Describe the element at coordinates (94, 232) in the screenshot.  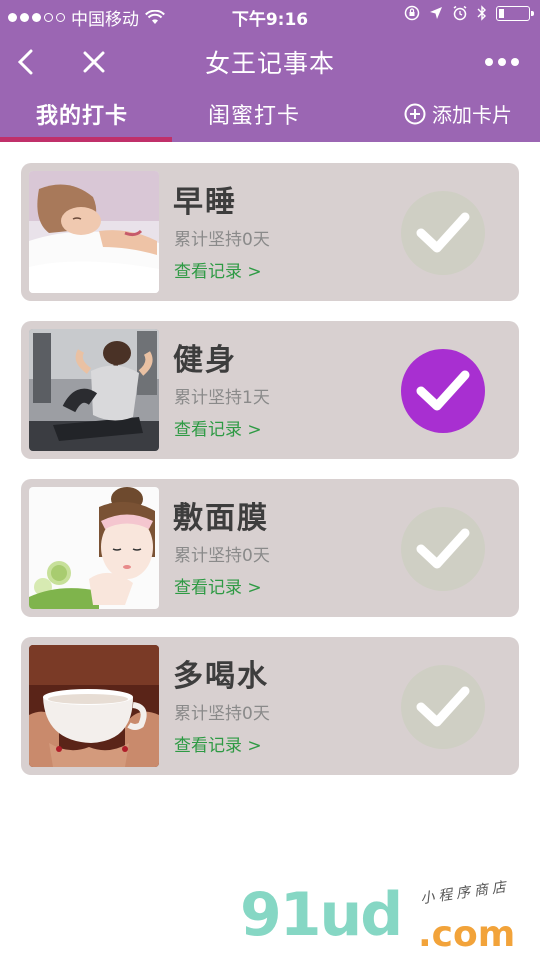
I see `sleeping-woman-photo` at that location.